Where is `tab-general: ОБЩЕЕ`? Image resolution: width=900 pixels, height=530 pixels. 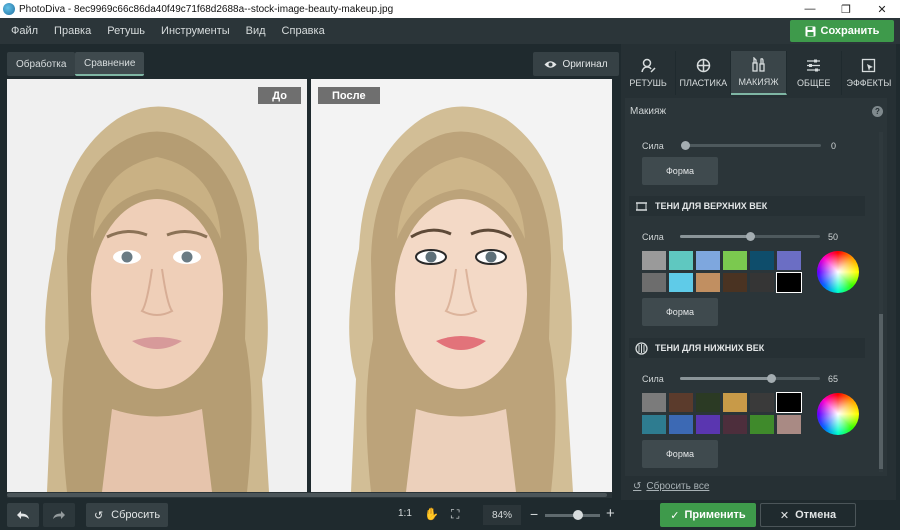 tab-general: ОБЩЕЕ is located at coordinates (814, 73).